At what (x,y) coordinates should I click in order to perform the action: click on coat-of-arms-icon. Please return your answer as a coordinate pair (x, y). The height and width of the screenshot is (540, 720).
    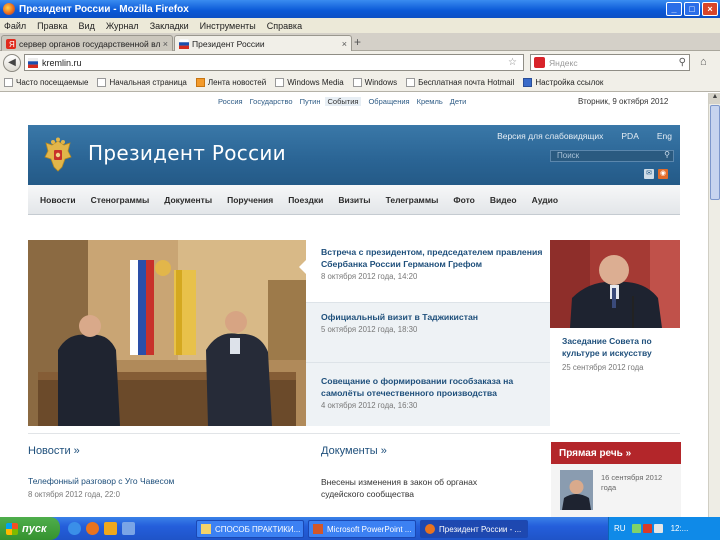
    Looking at the image, I should click on (58, 155).